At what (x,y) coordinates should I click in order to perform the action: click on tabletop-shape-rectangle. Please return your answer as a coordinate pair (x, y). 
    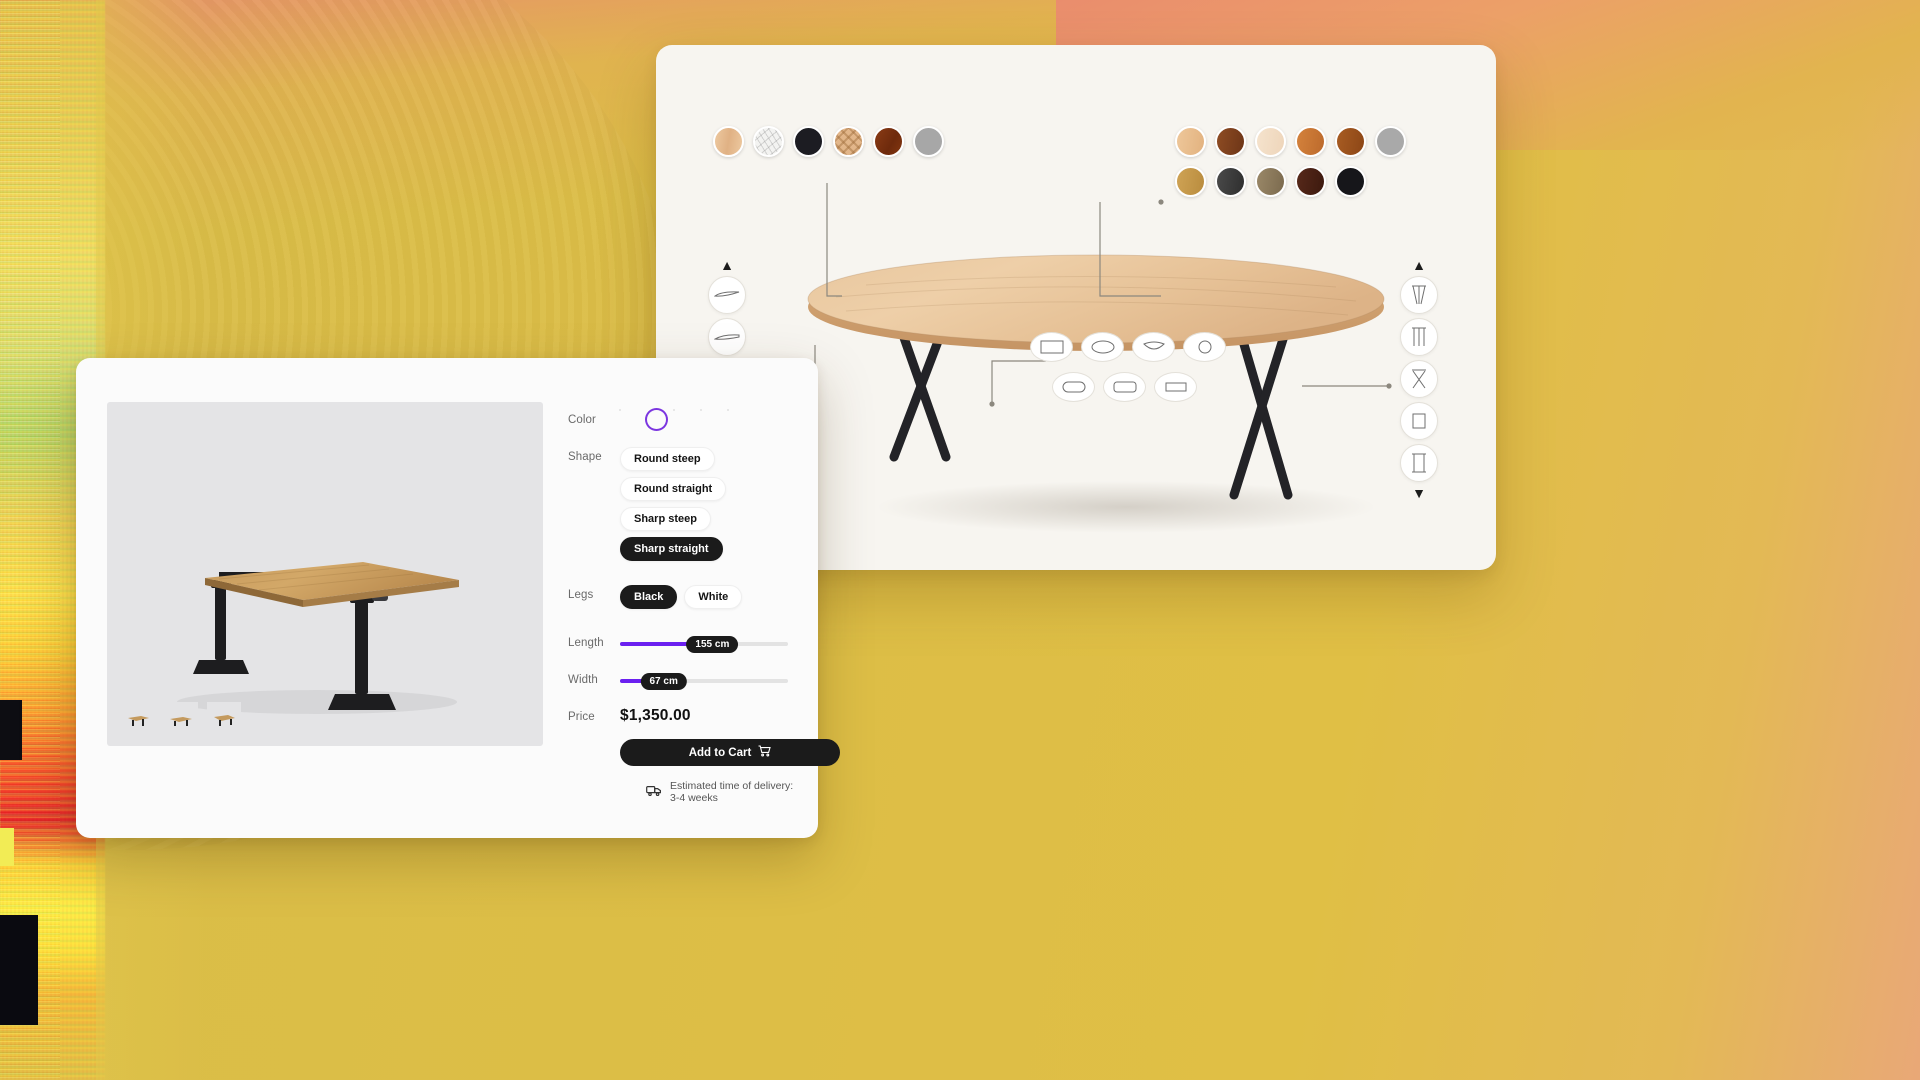
    Looking at the image, I should click on (1051, 347).